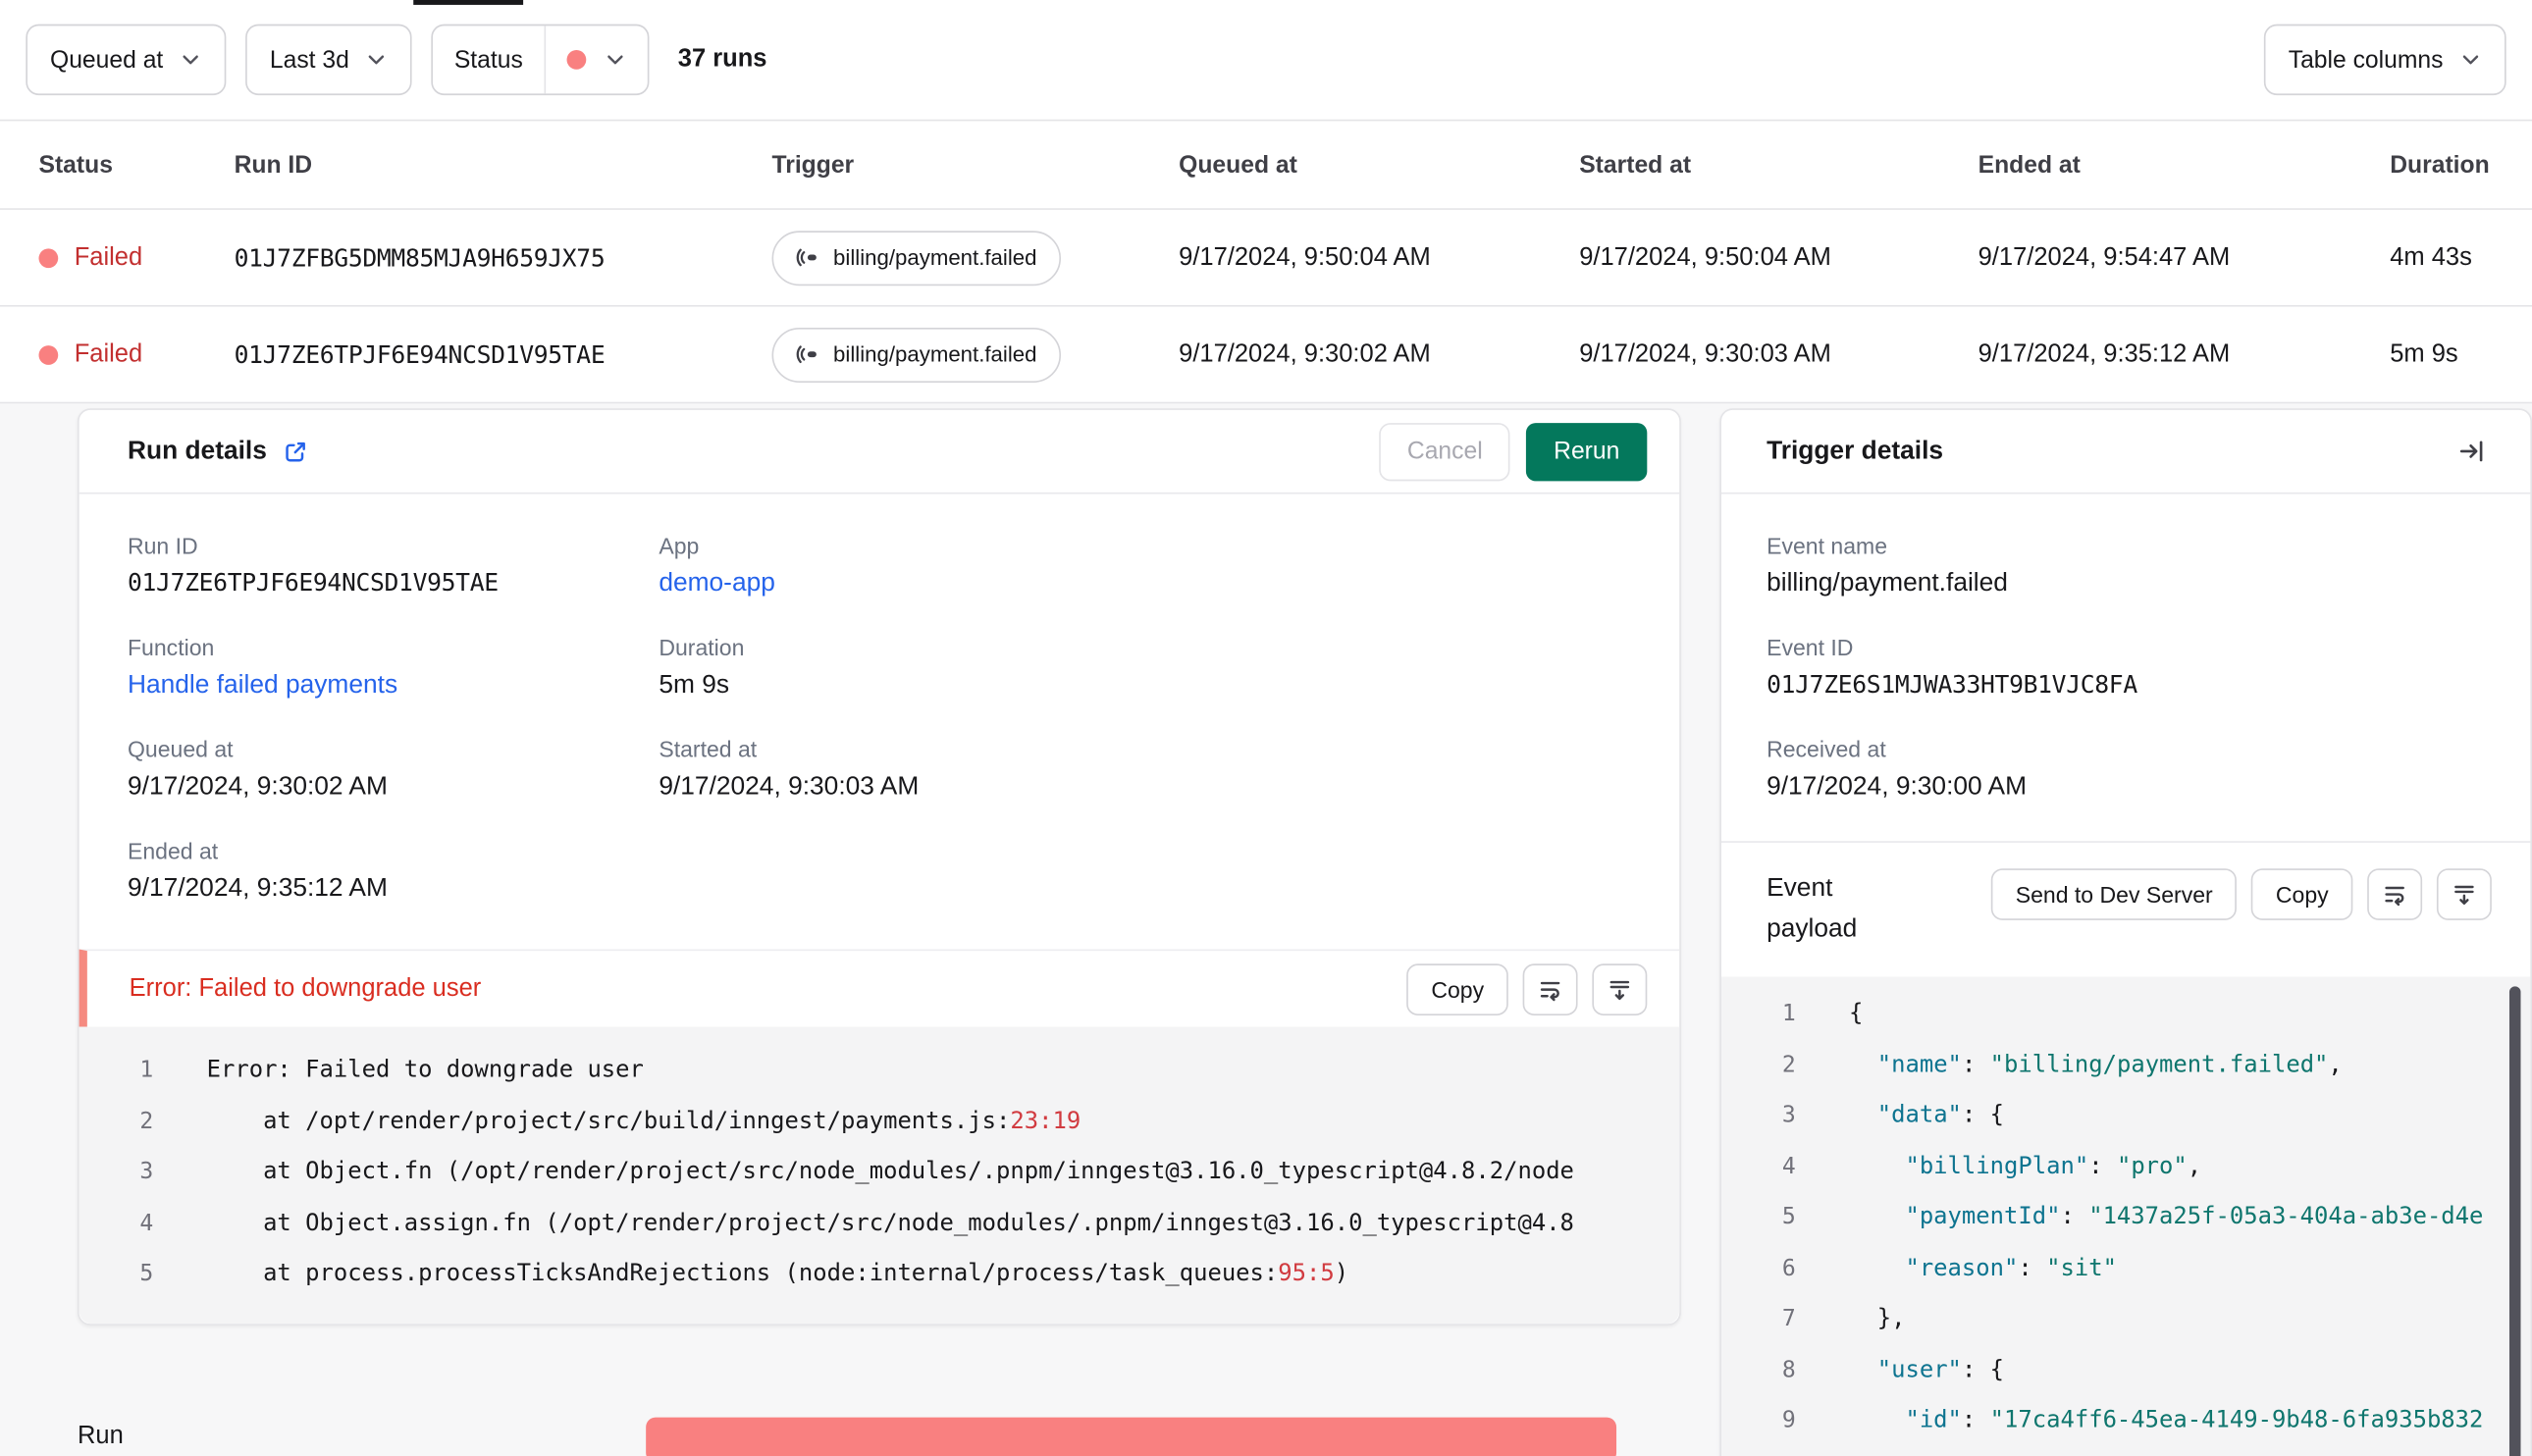 Image resolution: width=2532 pixels, height=1456 pixels. I want to click on field-label: Ended at, so click(173, 850).